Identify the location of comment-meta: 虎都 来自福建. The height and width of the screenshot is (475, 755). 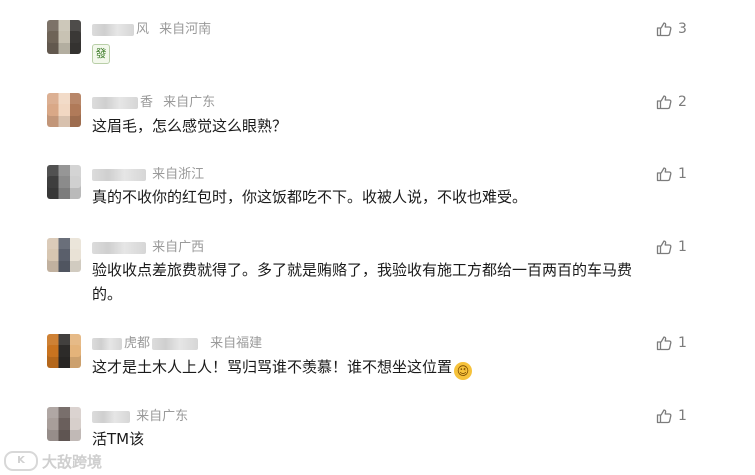
(177, 344).